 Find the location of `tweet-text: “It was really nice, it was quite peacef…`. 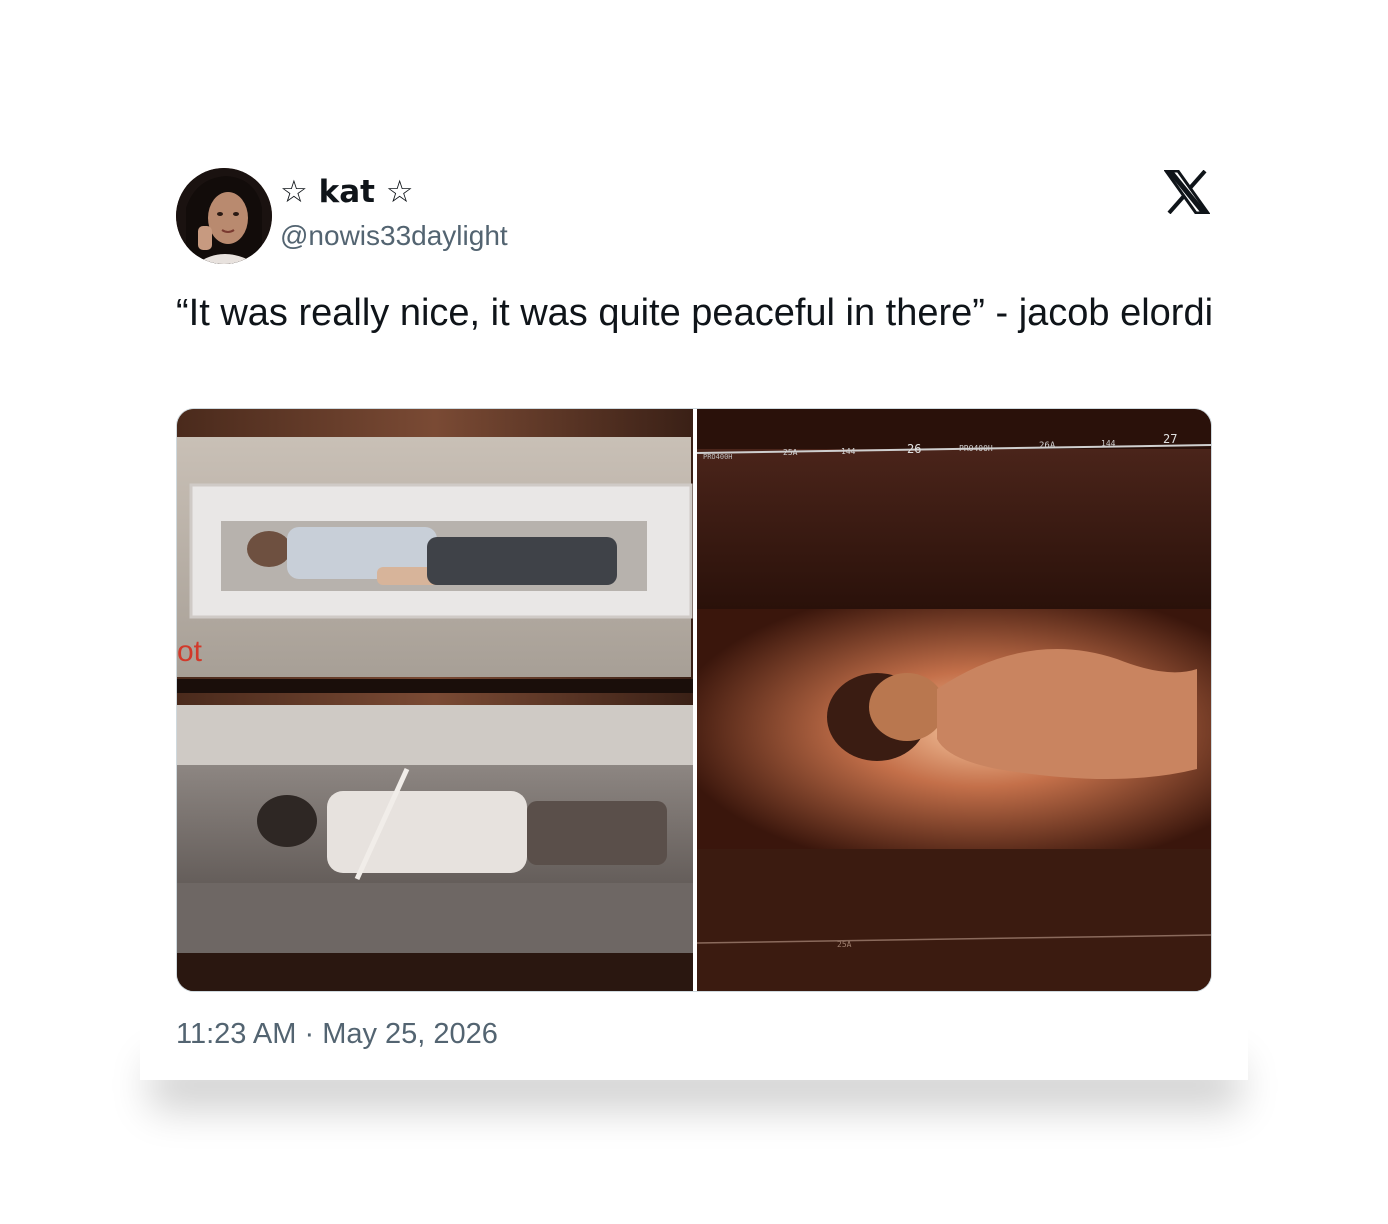

tweet-text: “It was really nice, it was quite peacef… is located at coordinates (695, 313).